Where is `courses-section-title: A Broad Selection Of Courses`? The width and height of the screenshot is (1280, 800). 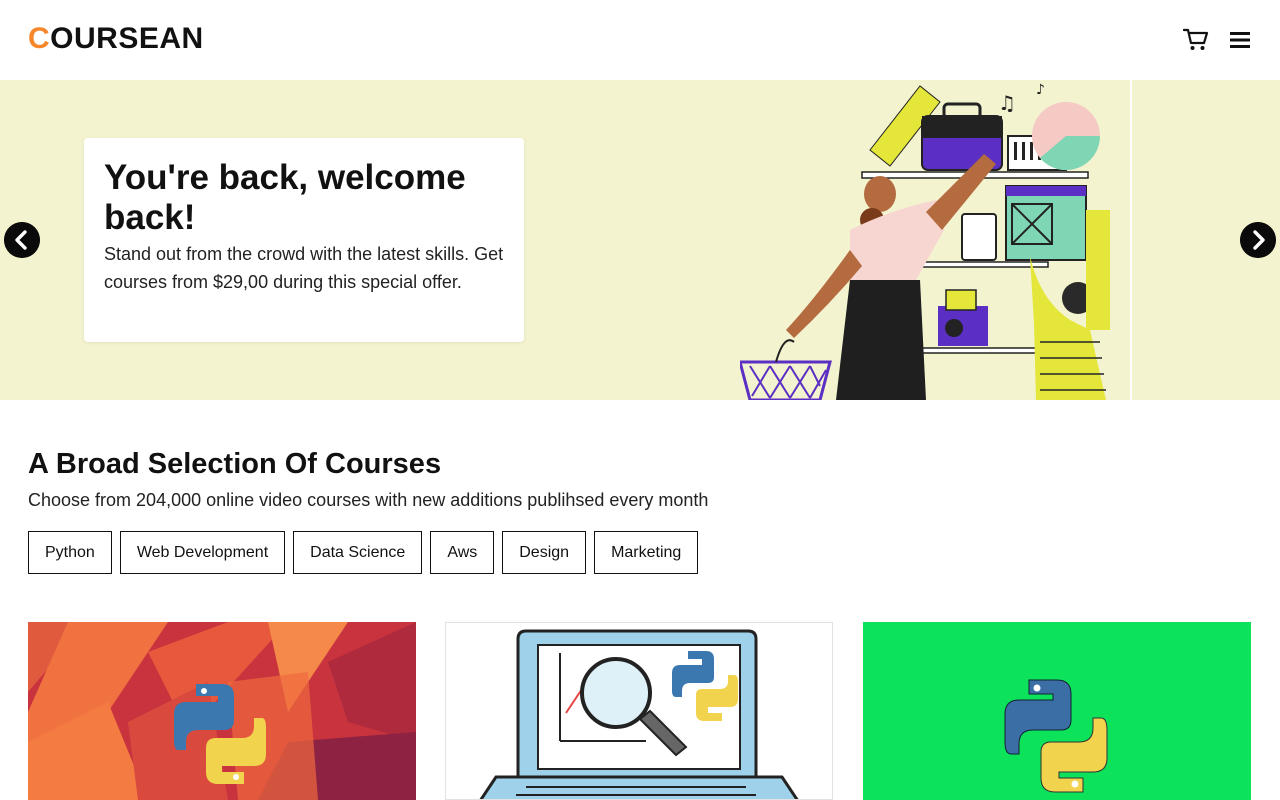 courses-section-title: A Broad Selection Of Courses is located at coordinates (235, 464).